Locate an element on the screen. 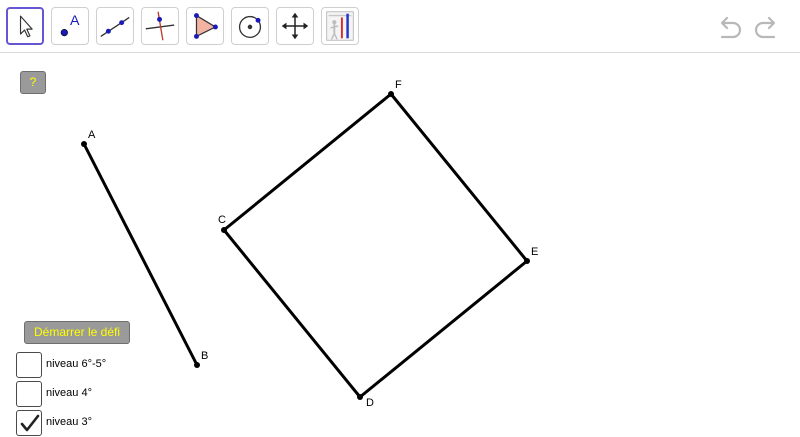 Image resolution: width=800 pixels, height=437 pixels. circle-tool-button is located at coordinates (250, 26).